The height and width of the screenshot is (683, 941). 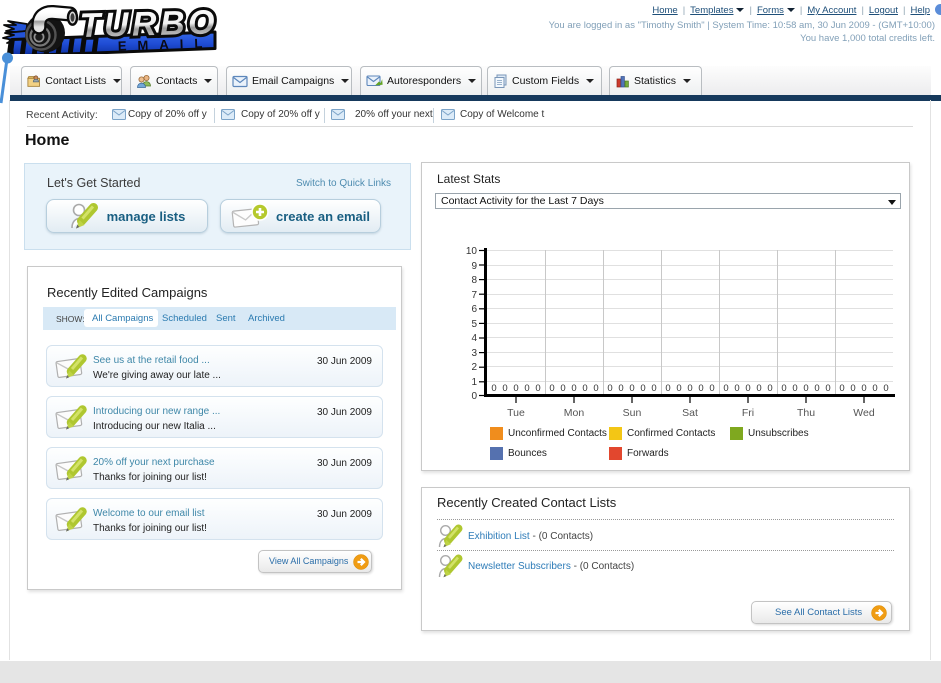 I want to click on svg-text: 6, so click(x=474, y=309).